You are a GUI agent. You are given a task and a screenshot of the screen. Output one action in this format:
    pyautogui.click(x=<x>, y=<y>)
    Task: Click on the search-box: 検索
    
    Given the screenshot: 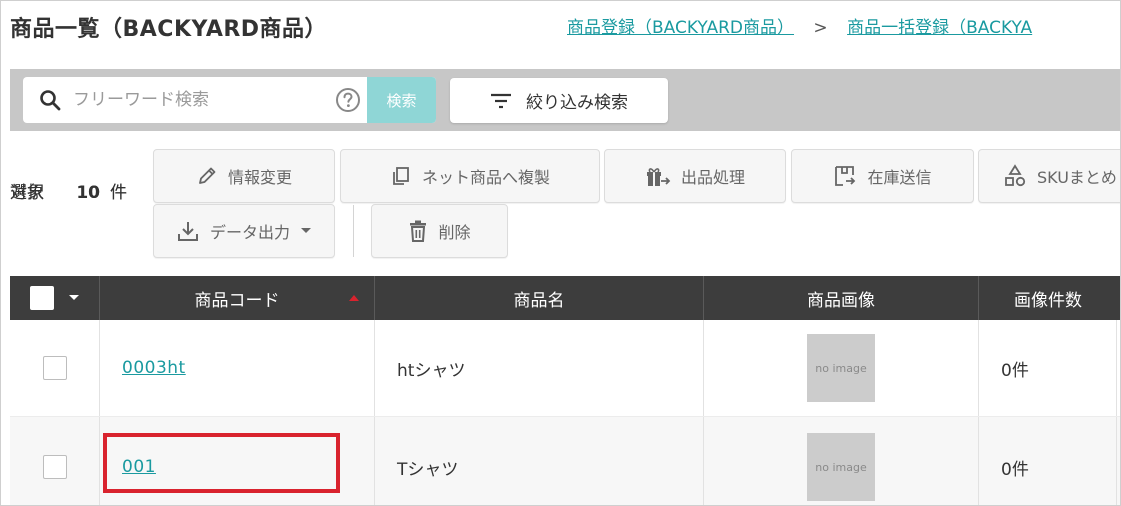 What is the action you would take?
    pyautogui.click(x=229, y=100)
    